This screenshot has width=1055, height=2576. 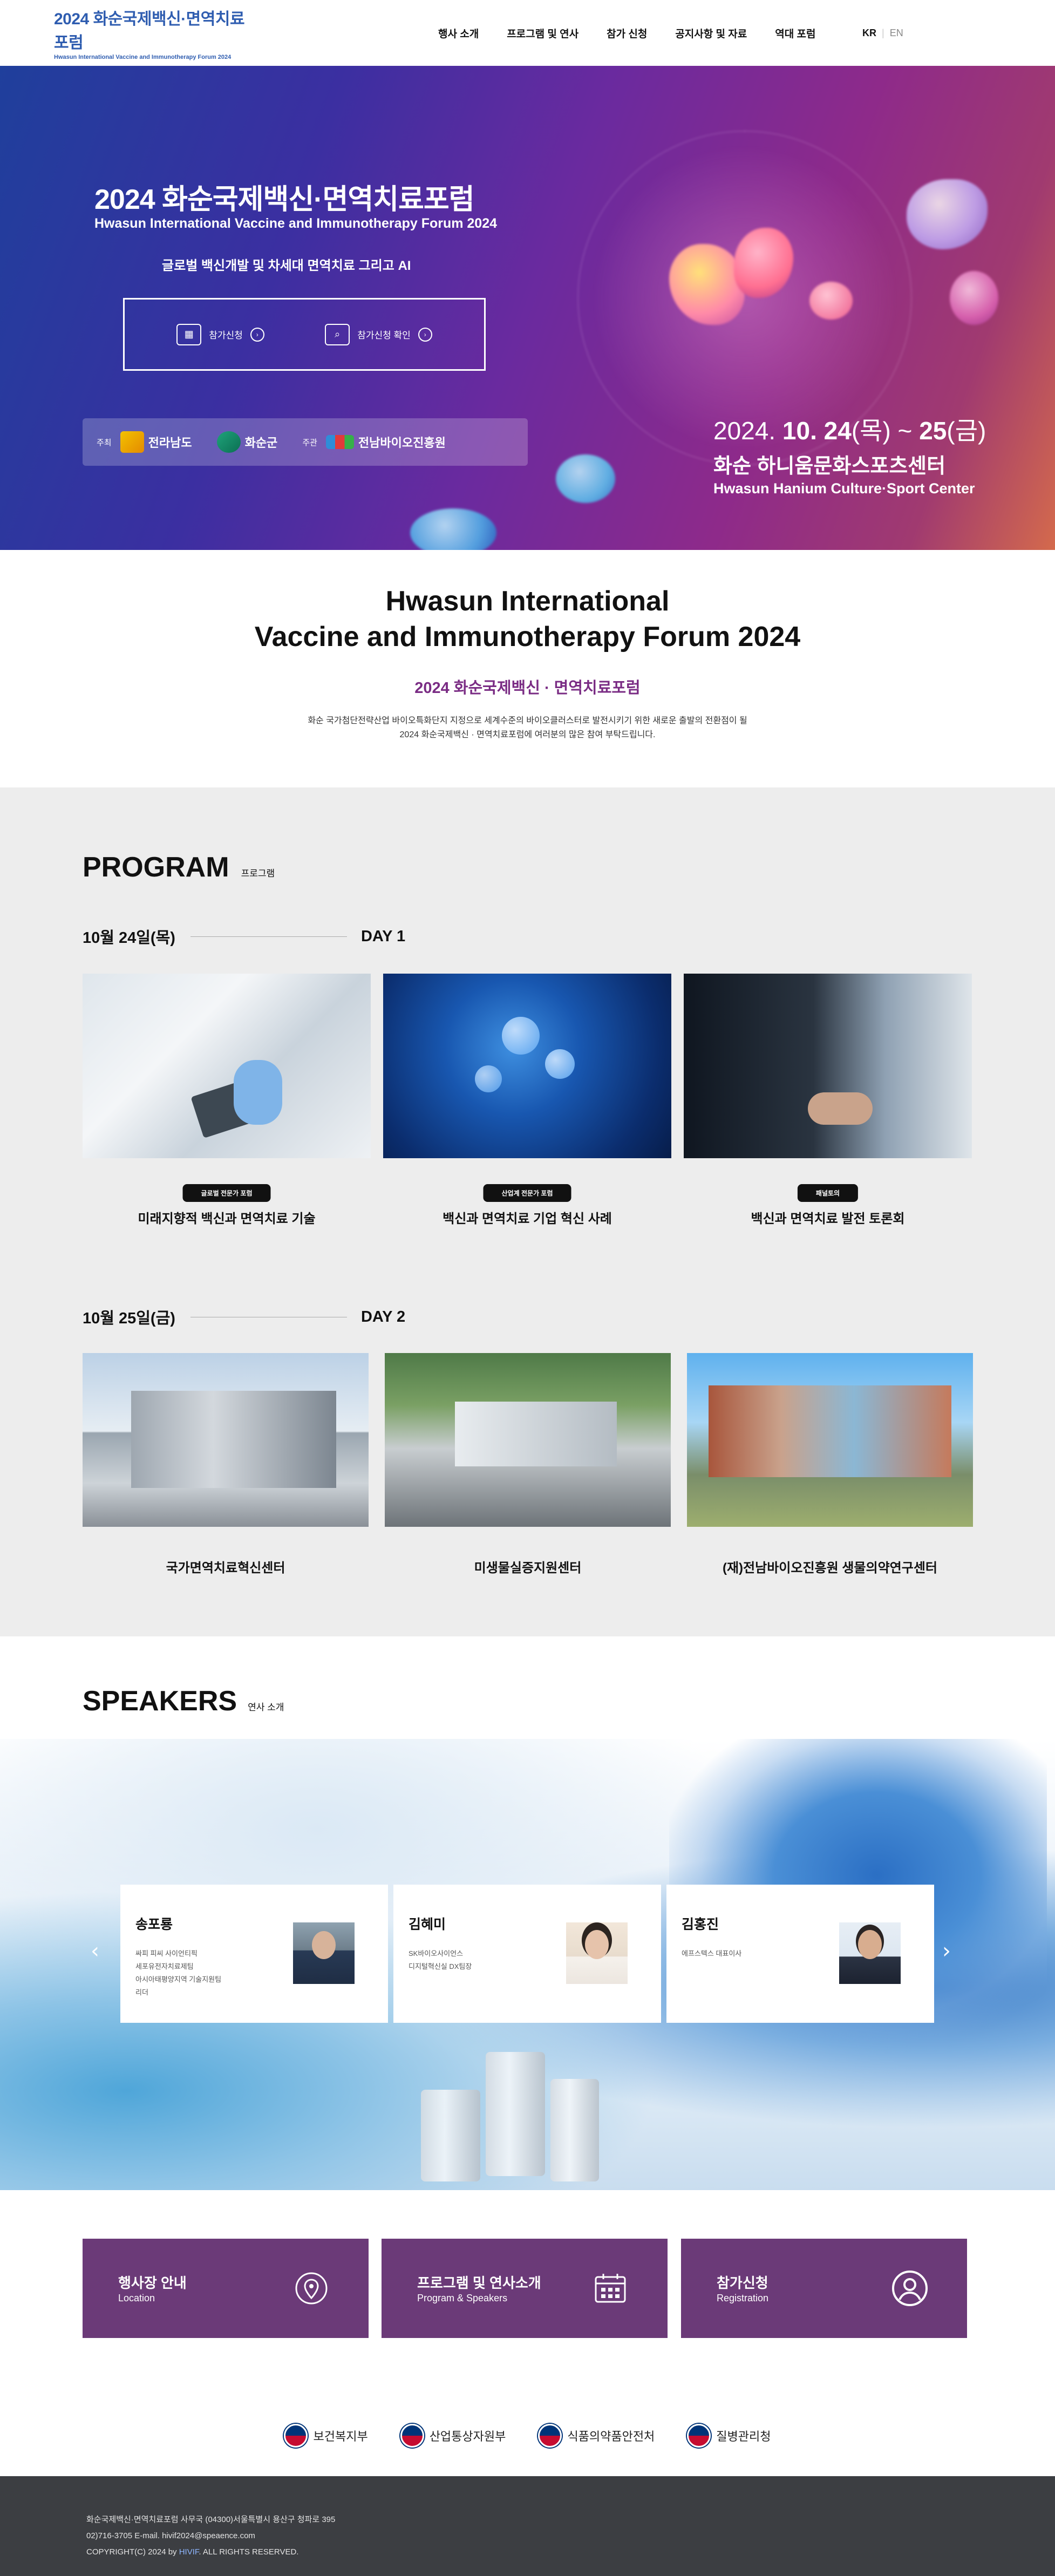 I want to click on check-registration-button: ⌕ 참가신청 확인 ›, so click(x=378, y=334).